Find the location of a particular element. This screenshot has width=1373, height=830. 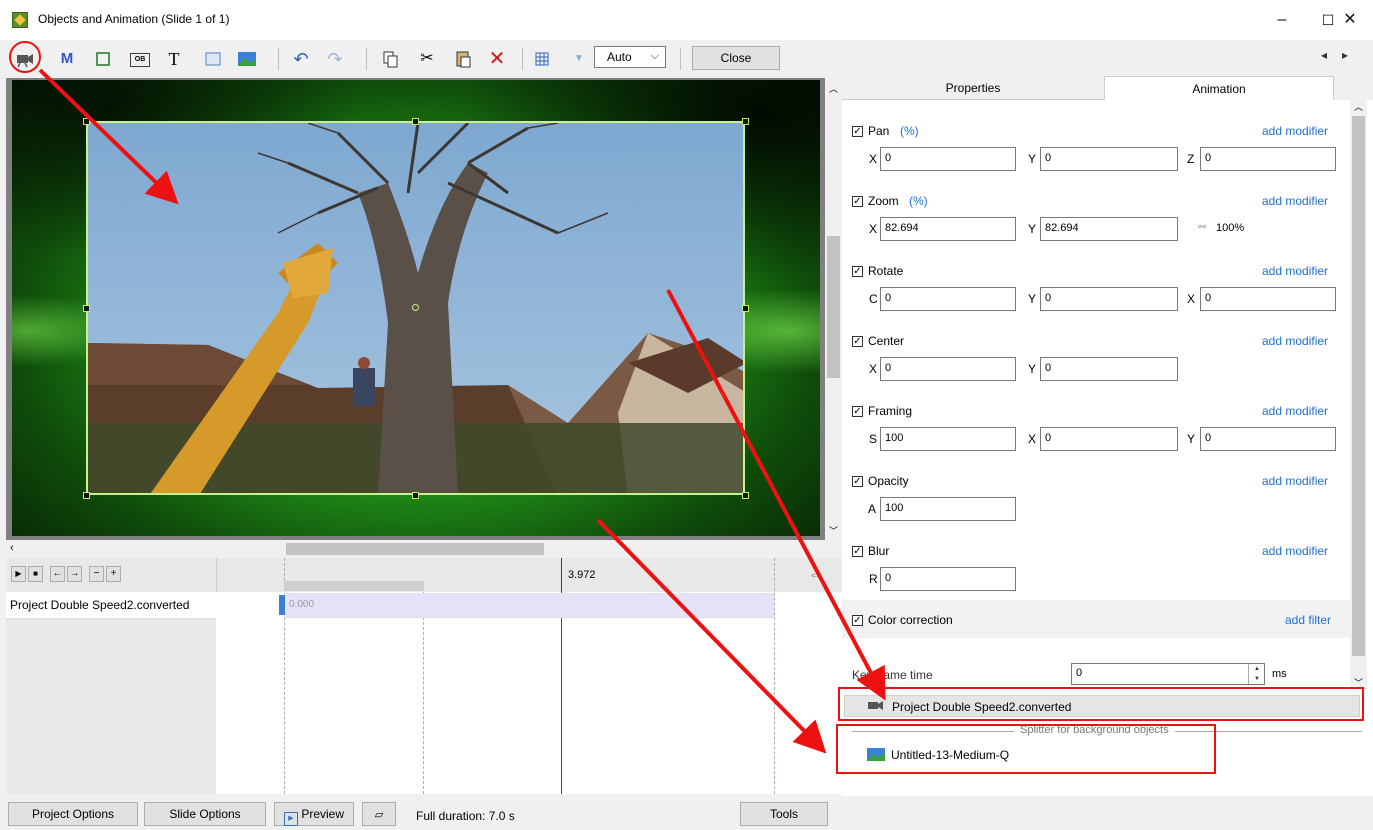

slide-list-button: ▱ is located at coordinates (379, 814).